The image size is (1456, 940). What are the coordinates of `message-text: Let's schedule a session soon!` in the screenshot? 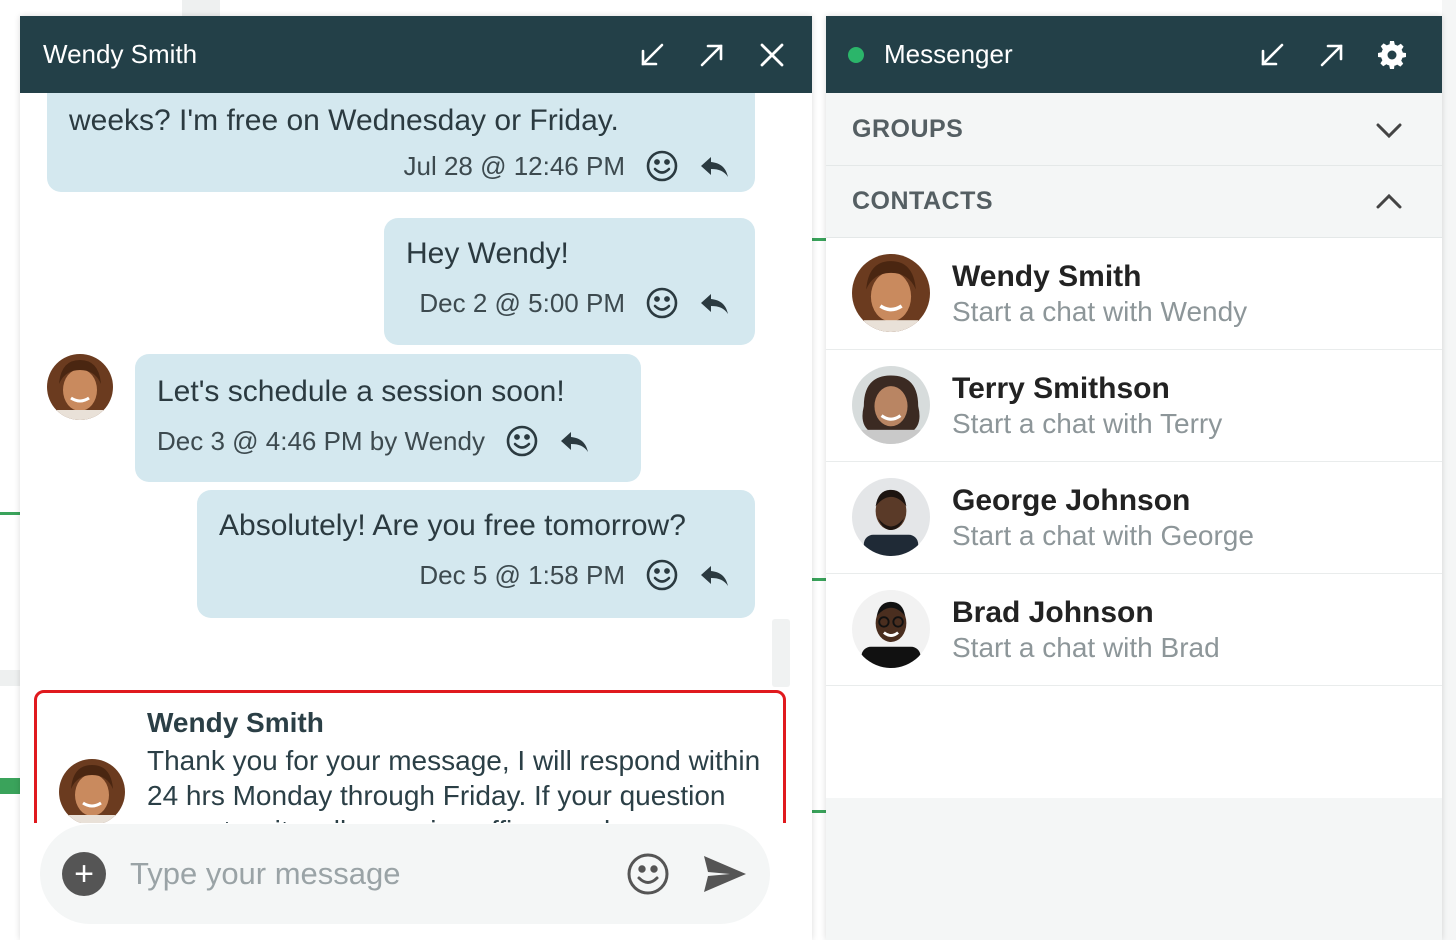 It's located at (361, 391).